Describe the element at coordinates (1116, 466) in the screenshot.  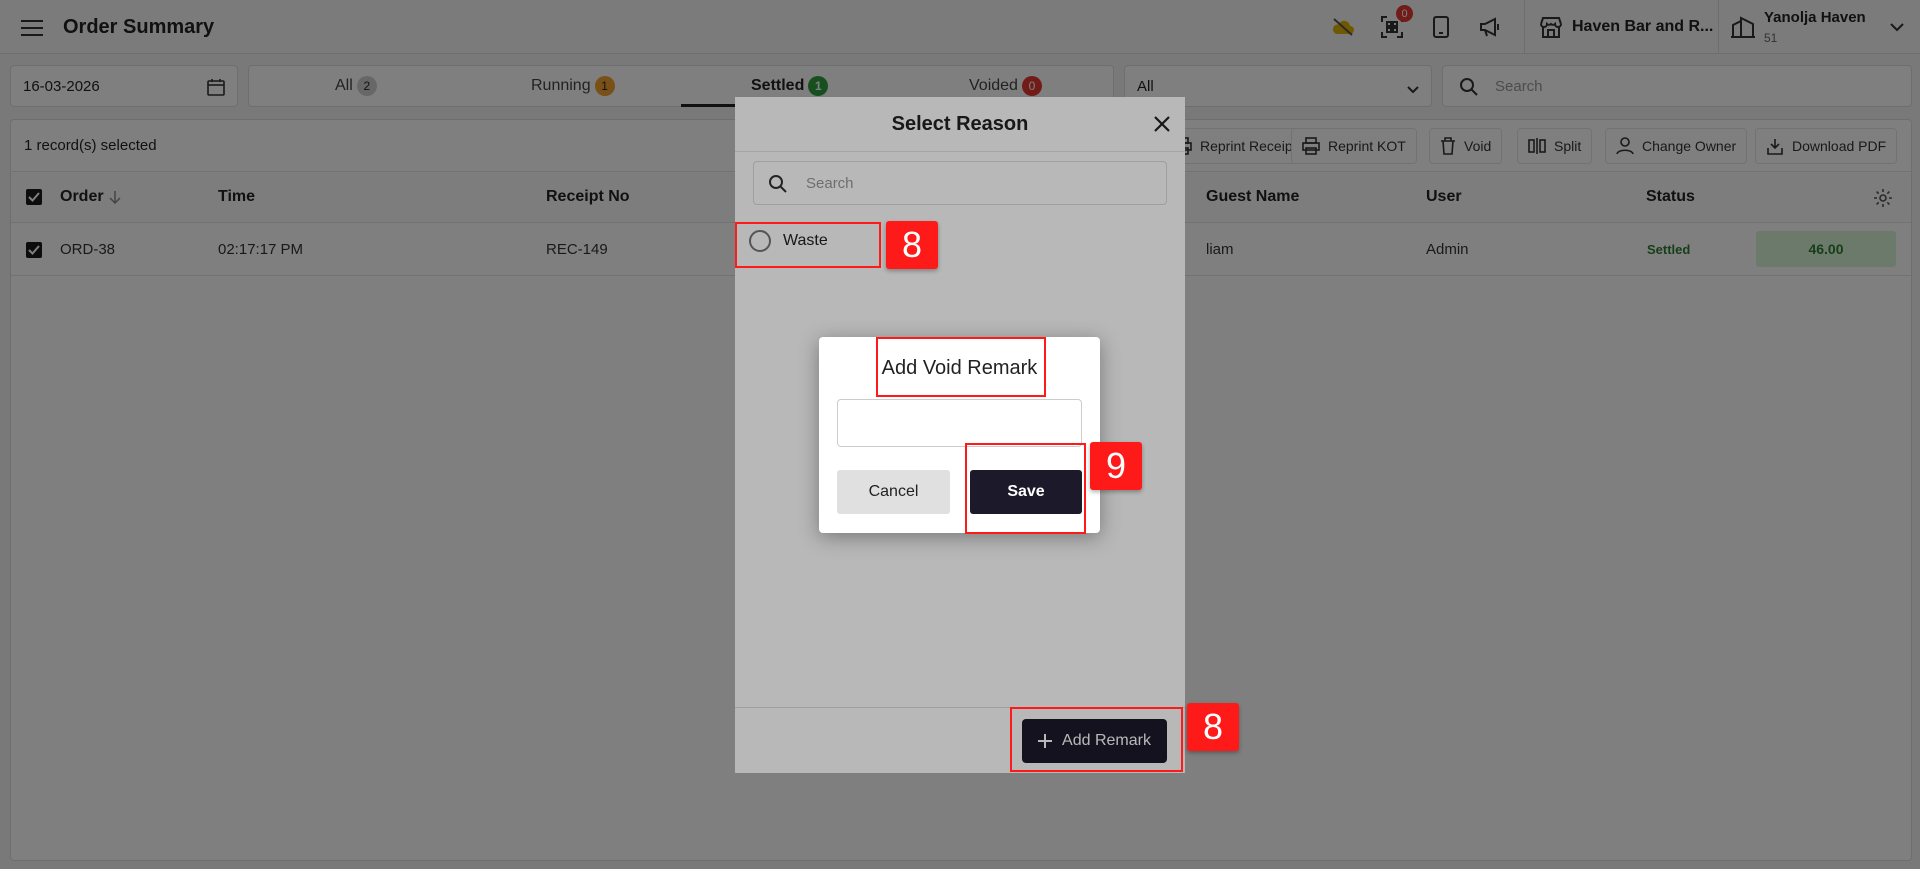
I see `step-badge-9: 9` at that location.